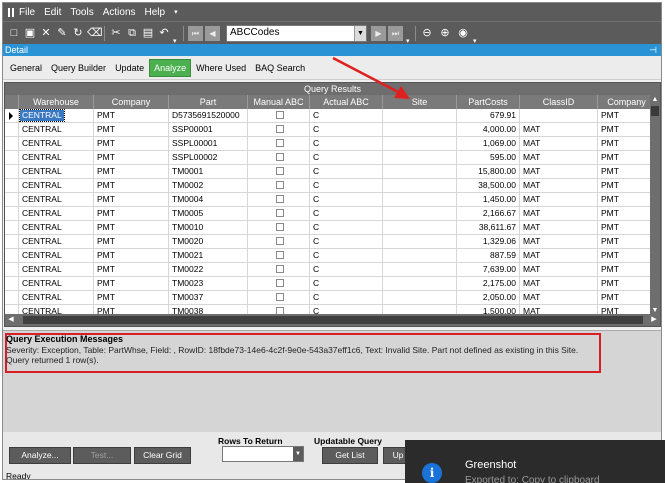 The height and width of the screenshot is (483, 665). I want to click on table-row: CENTRAL PMT SSPL00001 C 1,069.00 MAT PMT, so click(332, 144).